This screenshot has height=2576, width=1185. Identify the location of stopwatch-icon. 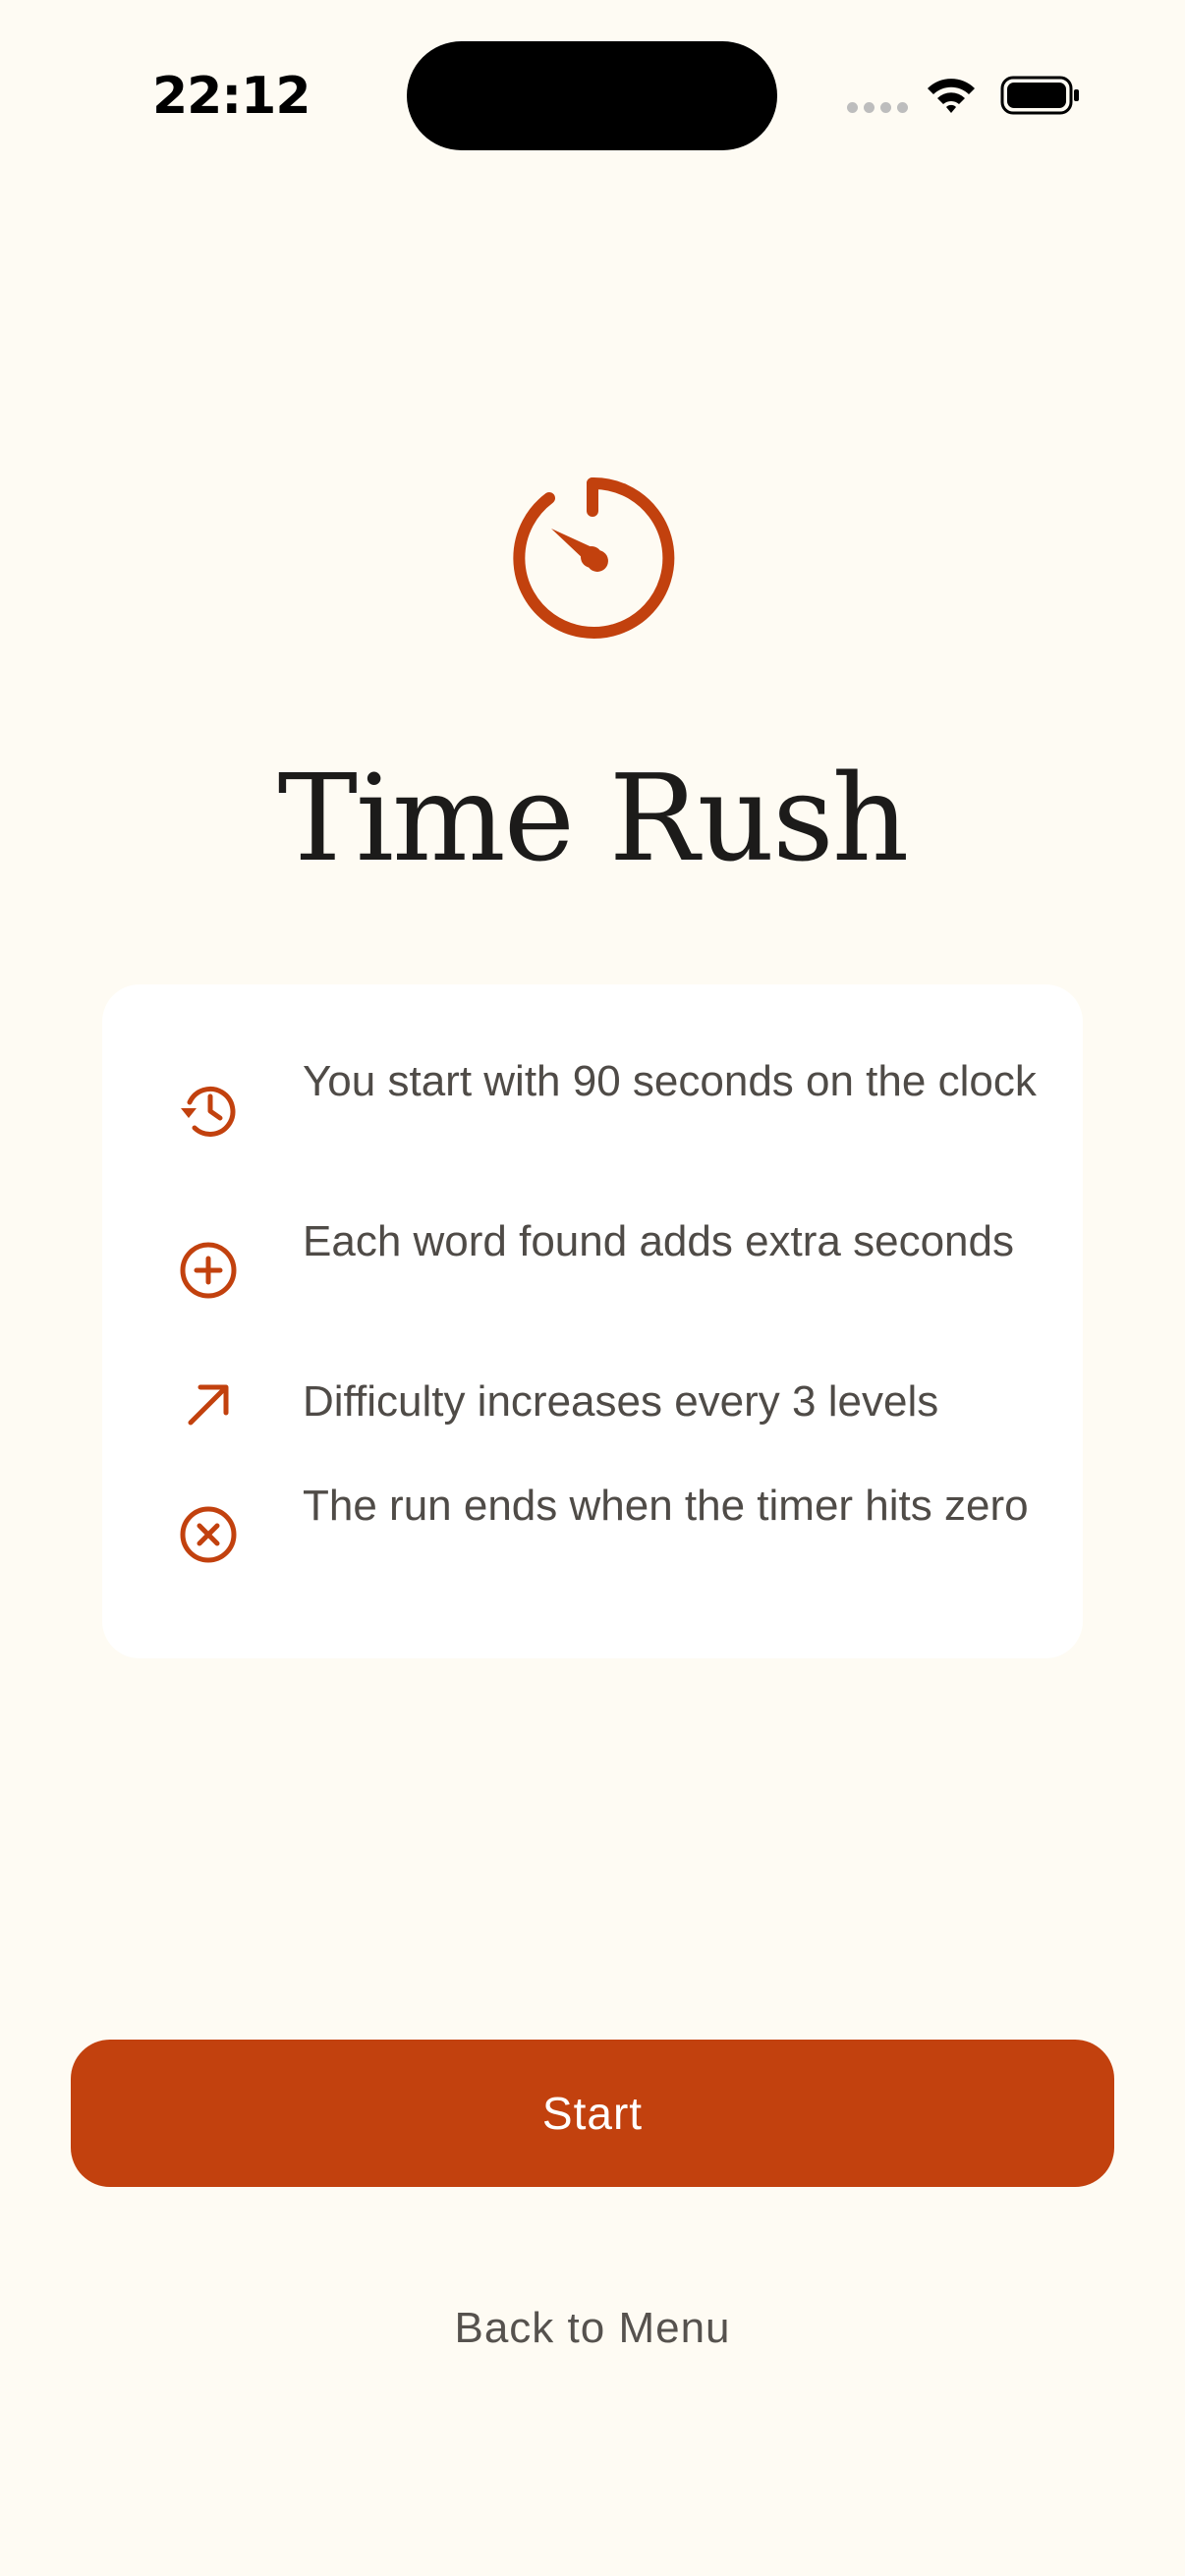
(594, 557).